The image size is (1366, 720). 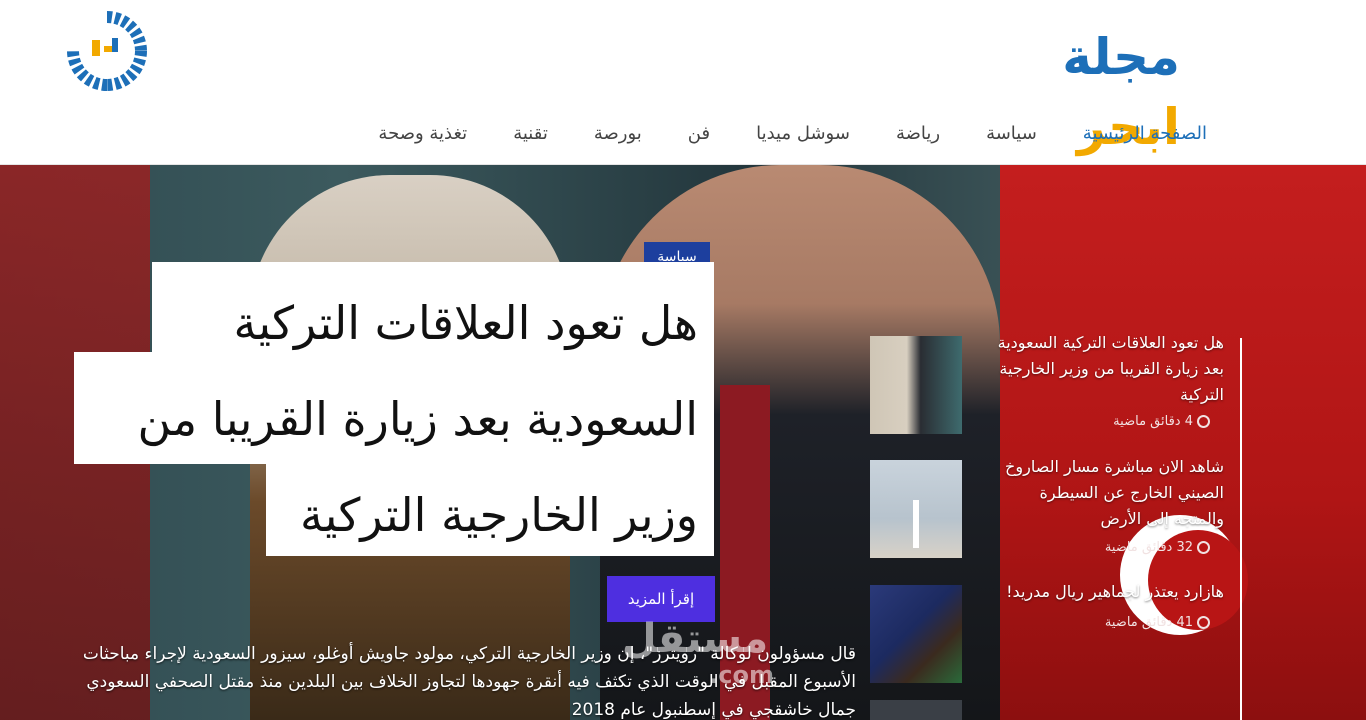 What do you see at coordinates (1121, 57) in the screenshot?
I see `brand-word-1: مجلة` at bounding box center [1121, 57].